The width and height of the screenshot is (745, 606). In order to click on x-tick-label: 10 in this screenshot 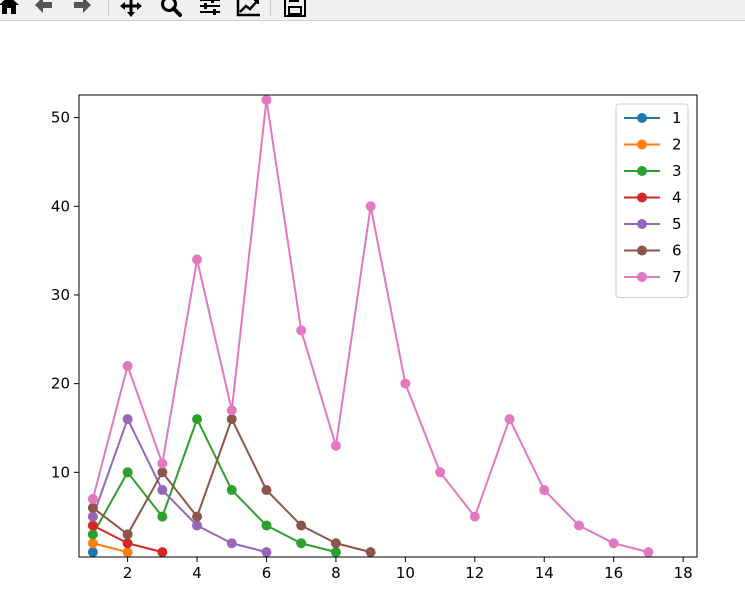, I will do `click(405, 573)`.